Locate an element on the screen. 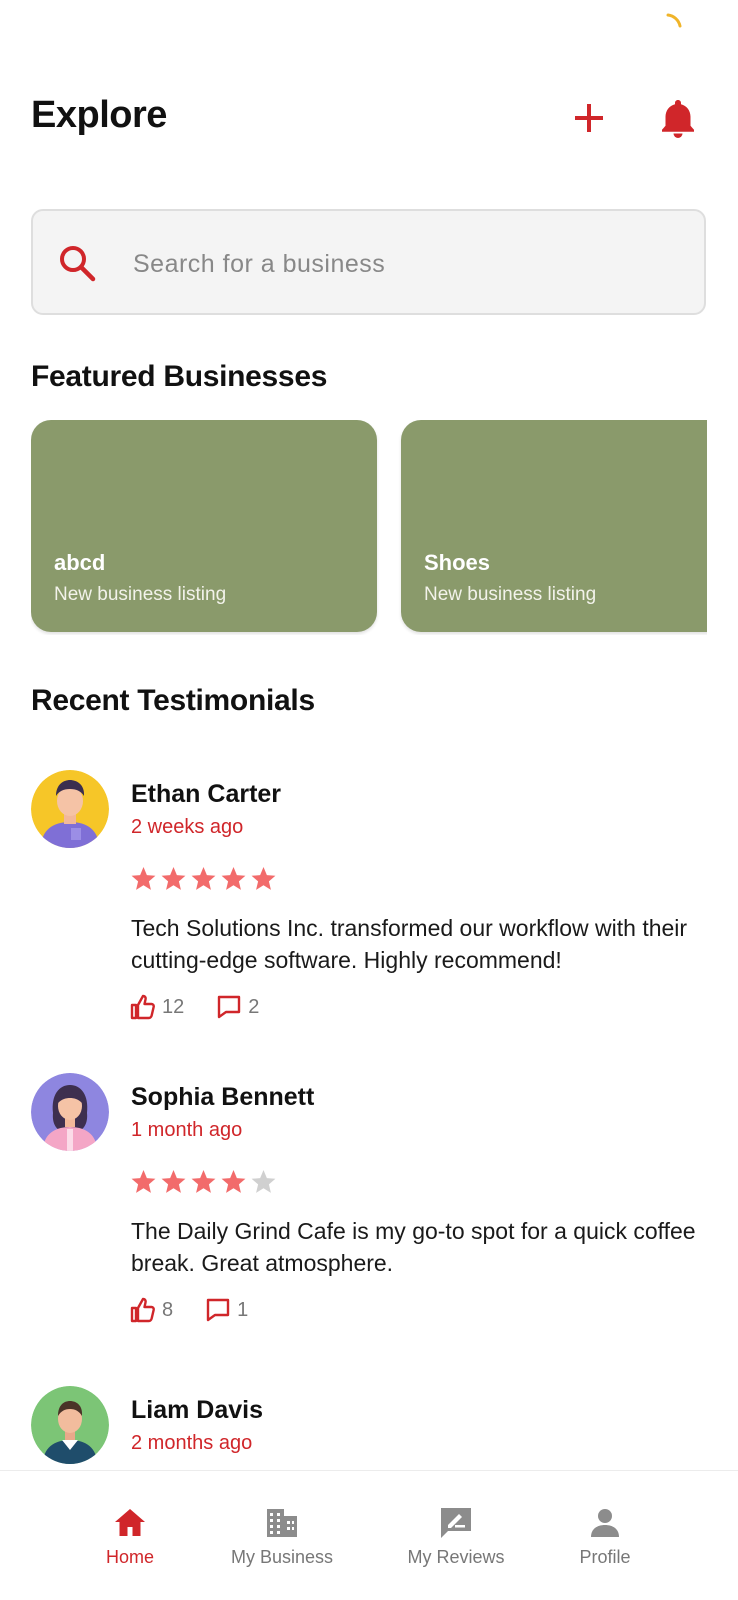 The width and height of the screenshot is (738, 1600). plus-icon is located at coordinates (589, 118).